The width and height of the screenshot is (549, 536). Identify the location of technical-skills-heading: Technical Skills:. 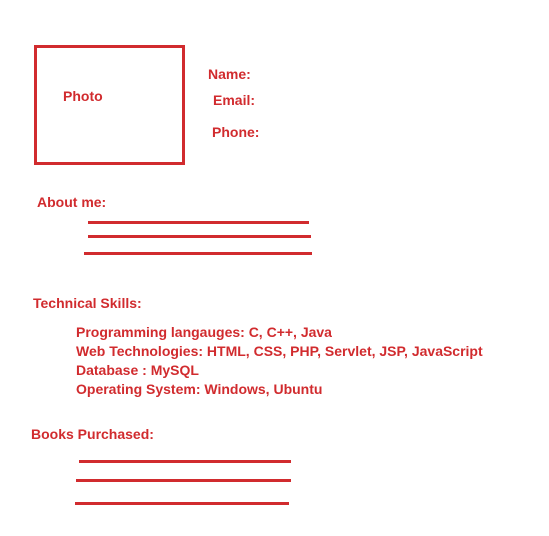
(87, 303).